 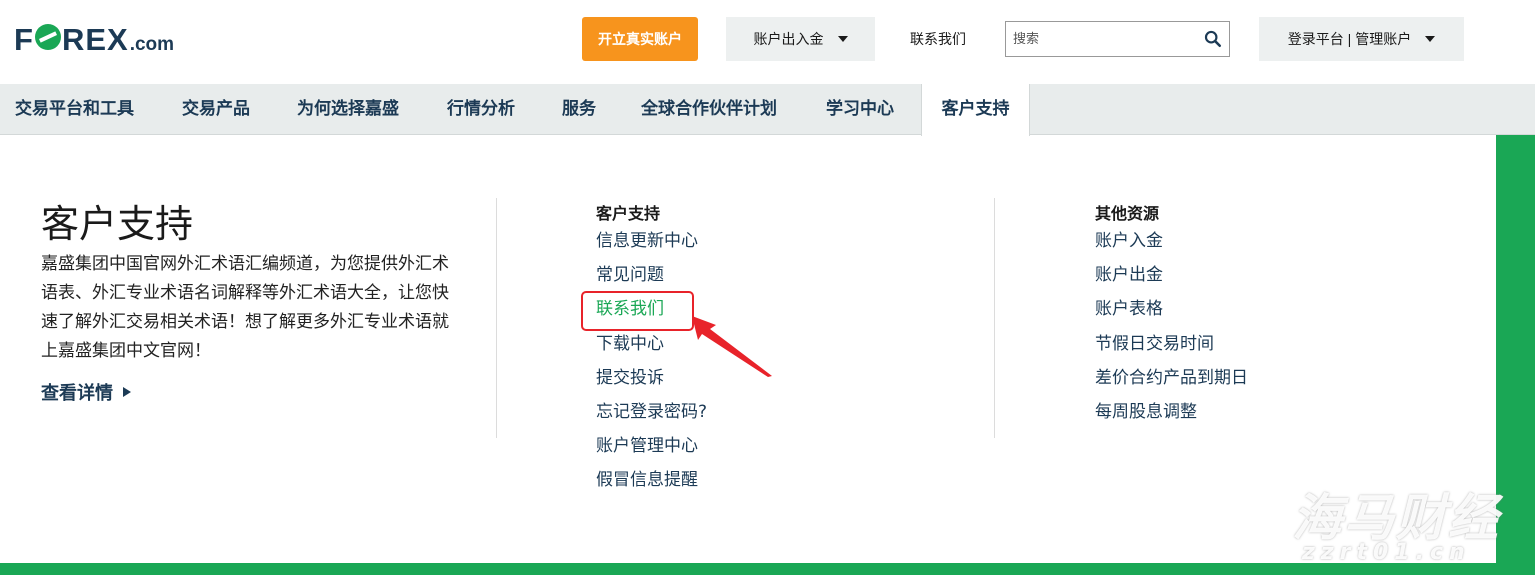 I want to click on support-column-heading: 客户支持, so click(x=628, y=213).